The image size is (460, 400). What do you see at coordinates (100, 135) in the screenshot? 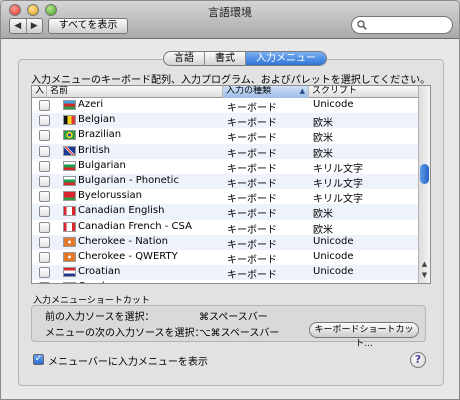
I see `input-source-name: Brazilian` at bounding box center [100, 135].